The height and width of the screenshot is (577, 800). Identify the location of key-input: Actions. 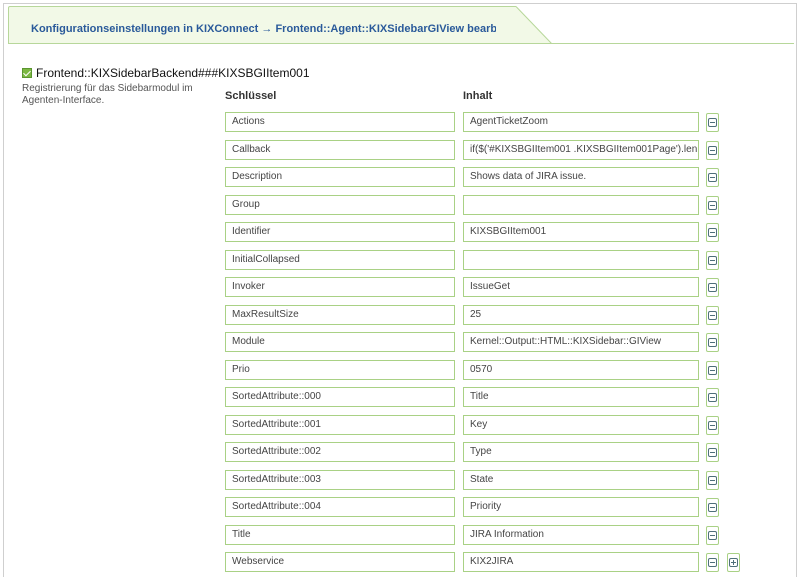
(340, 122).